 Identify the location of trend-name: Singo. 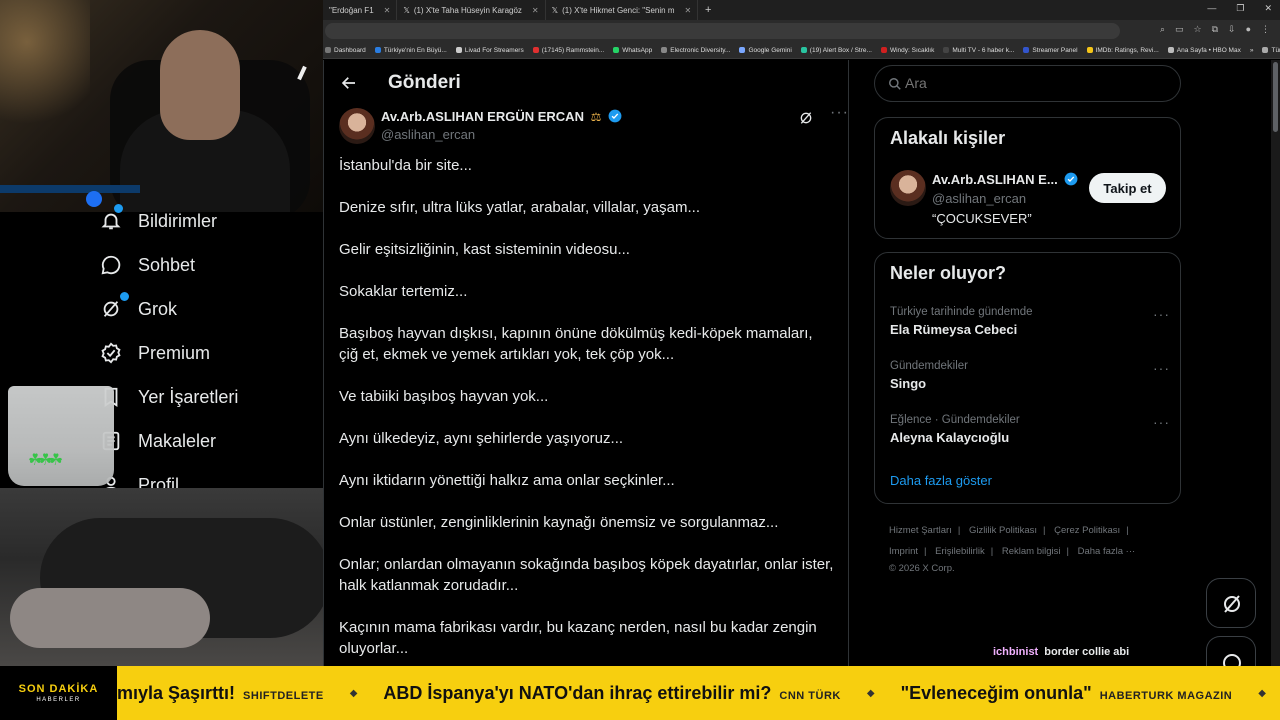
(908, 383).